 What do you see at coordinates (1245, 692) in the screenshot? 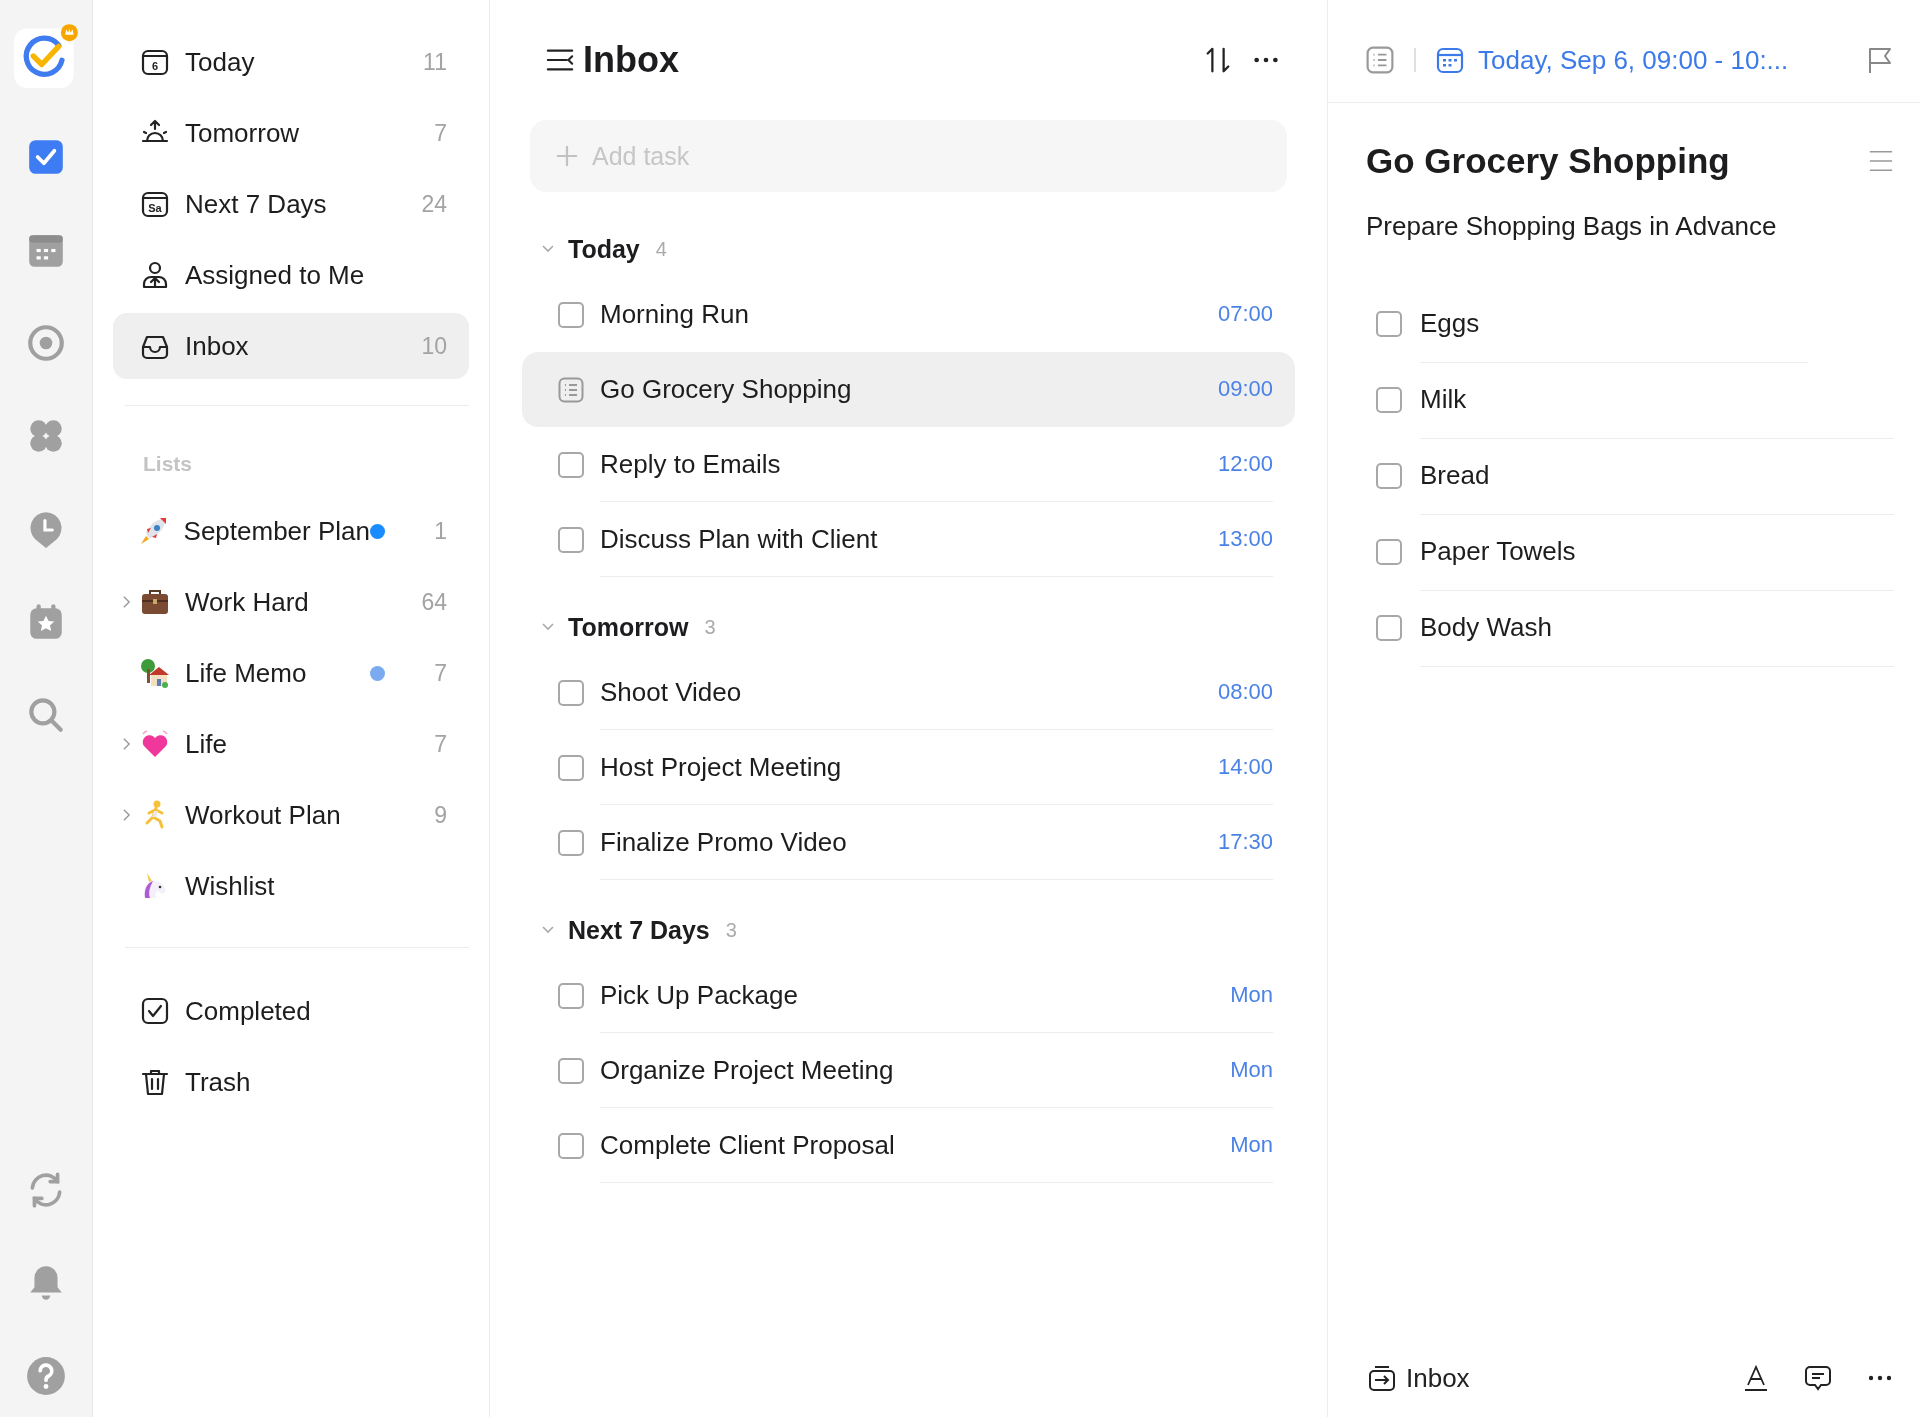
I see `due-time: 08:00` at bounding box center [1245, 692].